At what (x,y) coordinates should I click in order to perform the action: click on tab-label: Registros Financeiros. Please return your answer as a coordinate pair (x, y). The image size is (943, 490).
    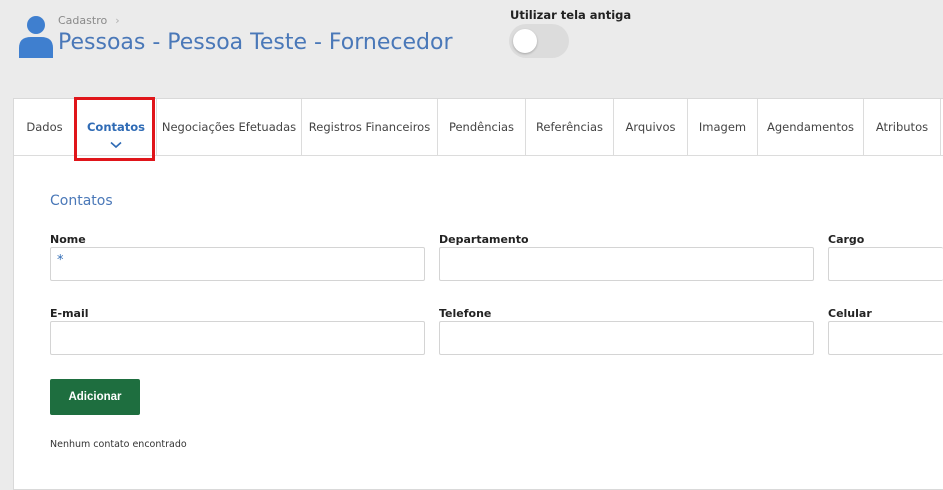
    Looking at the image, I should click on (369, 127).